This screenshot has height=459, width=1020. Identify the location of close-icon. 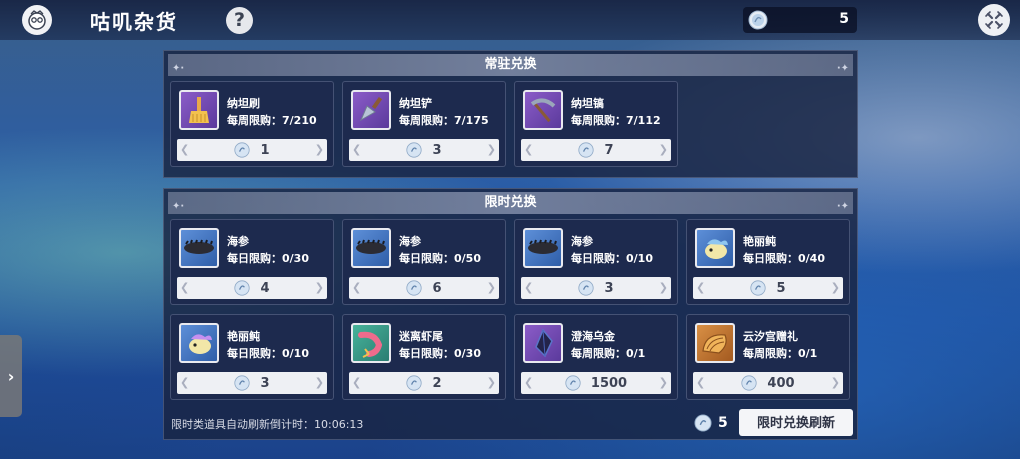
(994, 20).